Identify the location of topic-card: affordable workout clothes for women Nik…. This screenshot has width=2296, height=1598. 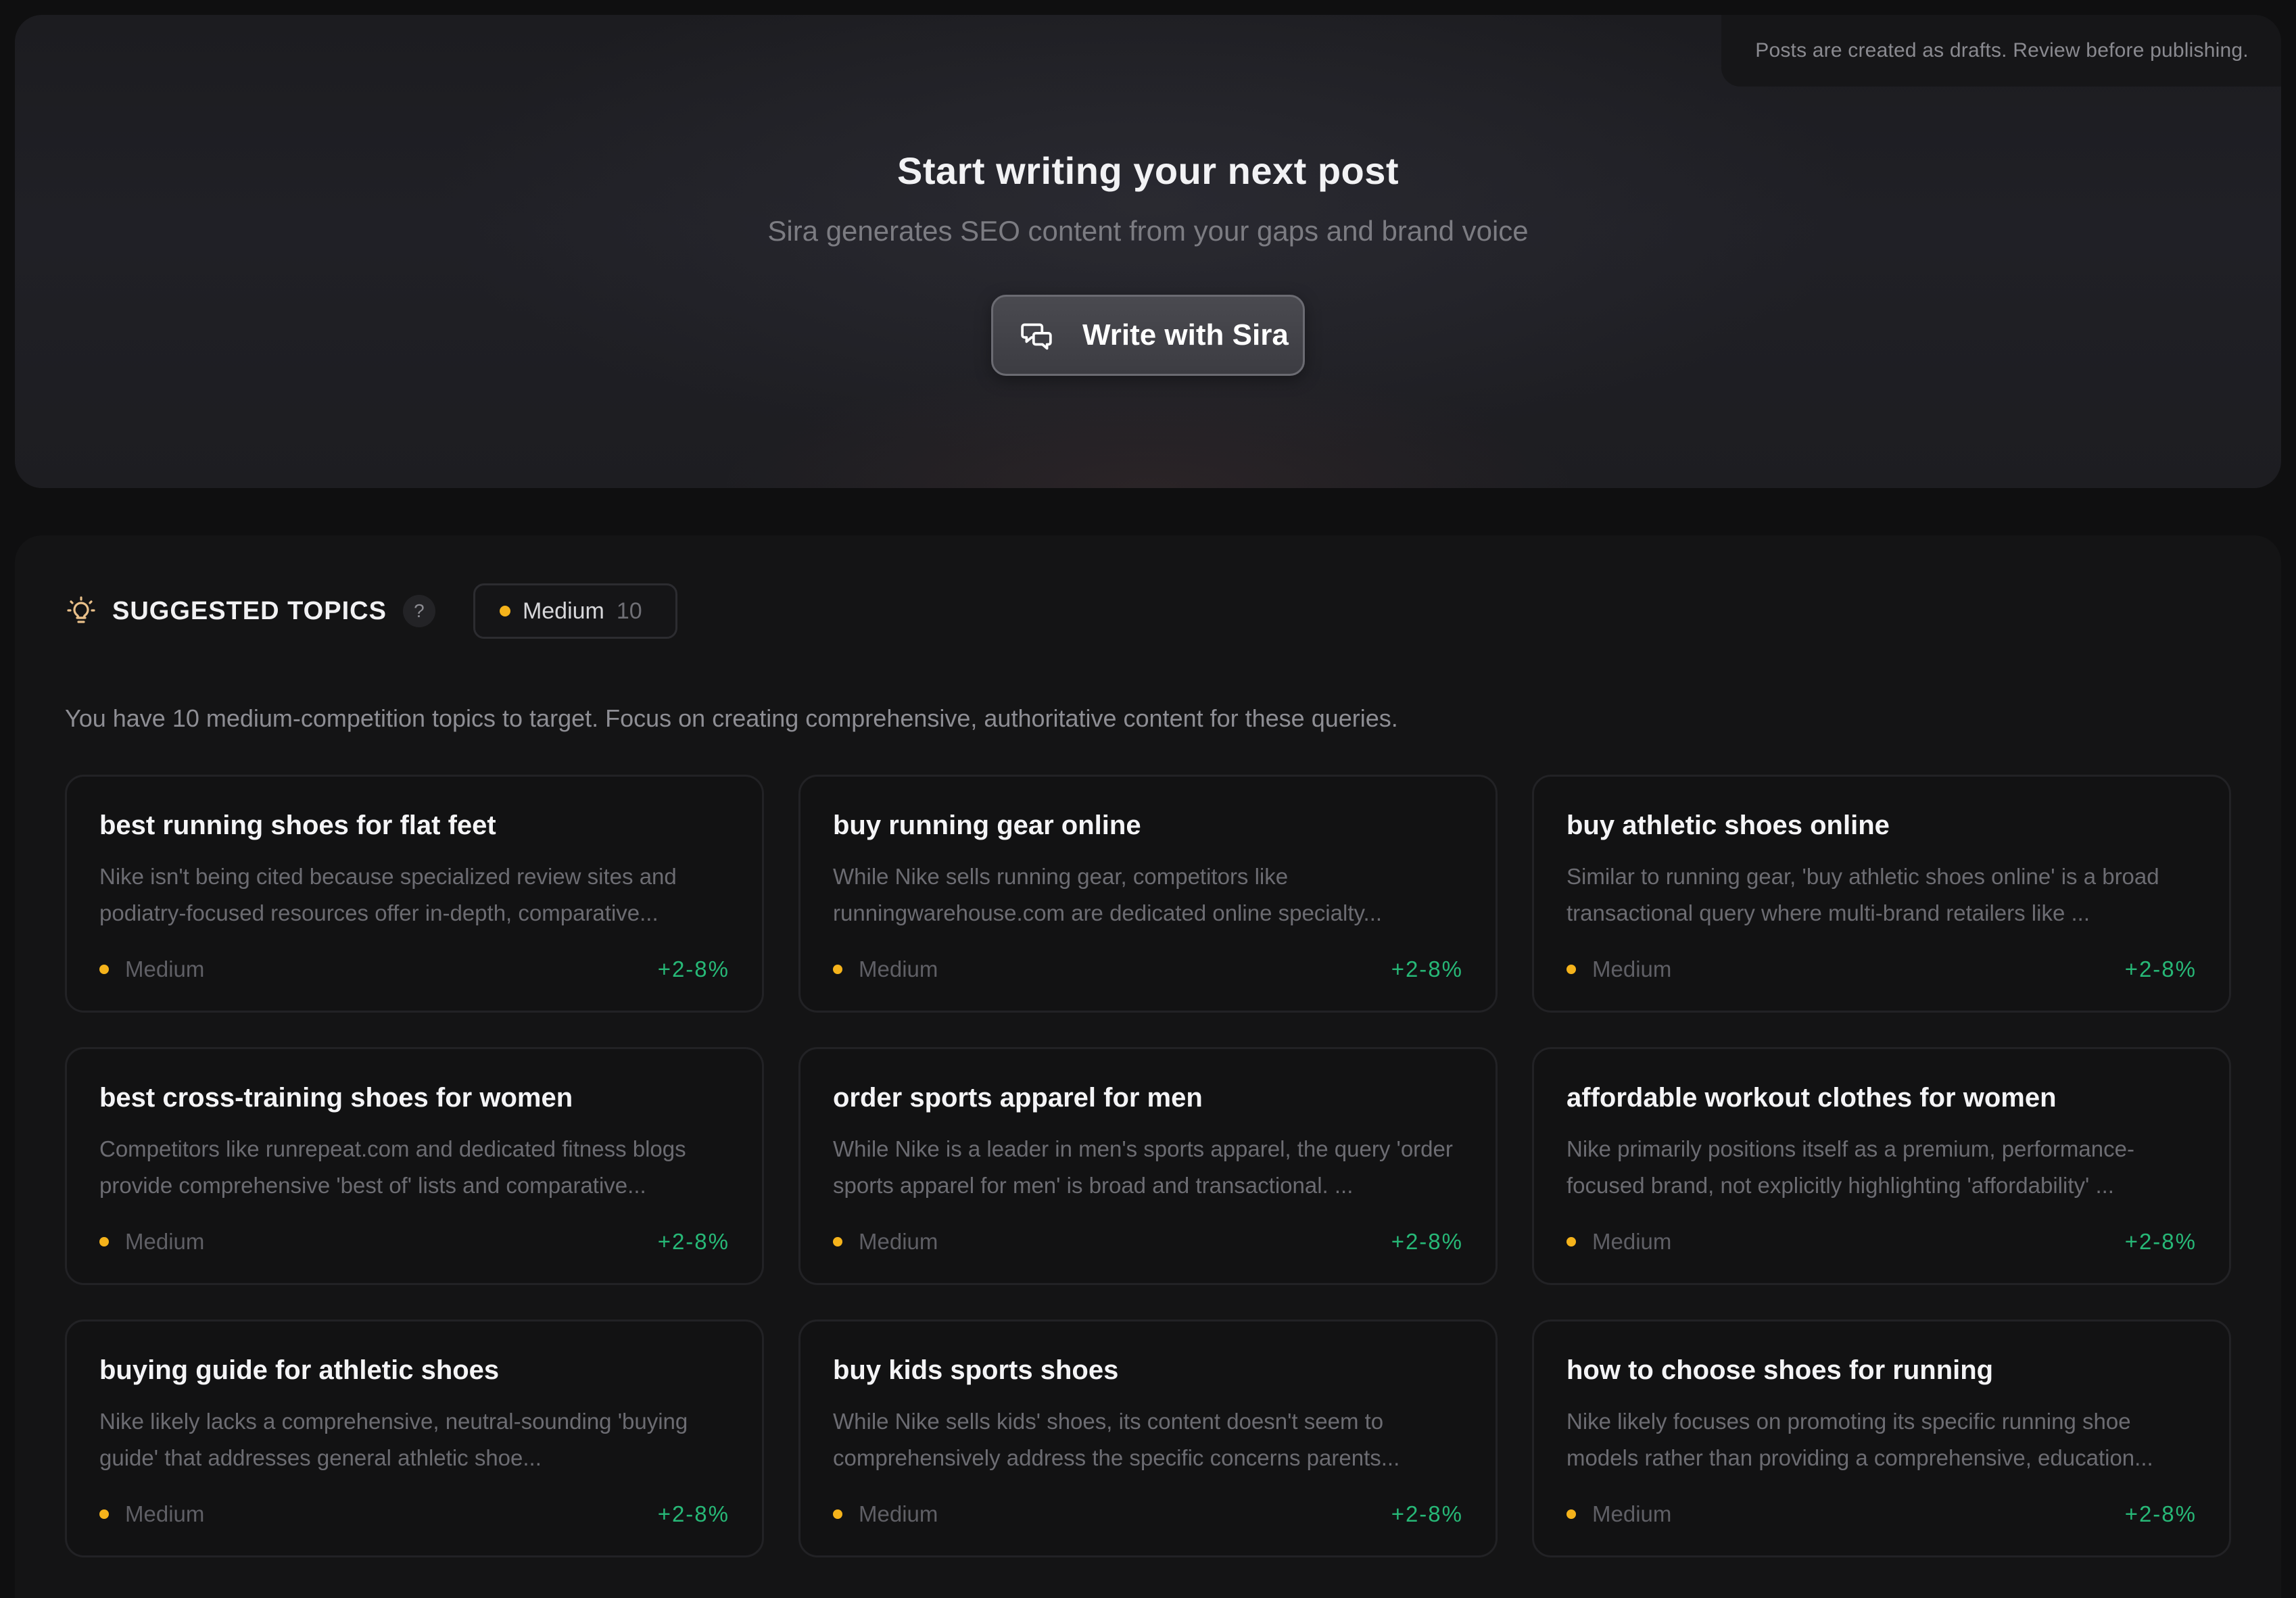
(1882, 1166).